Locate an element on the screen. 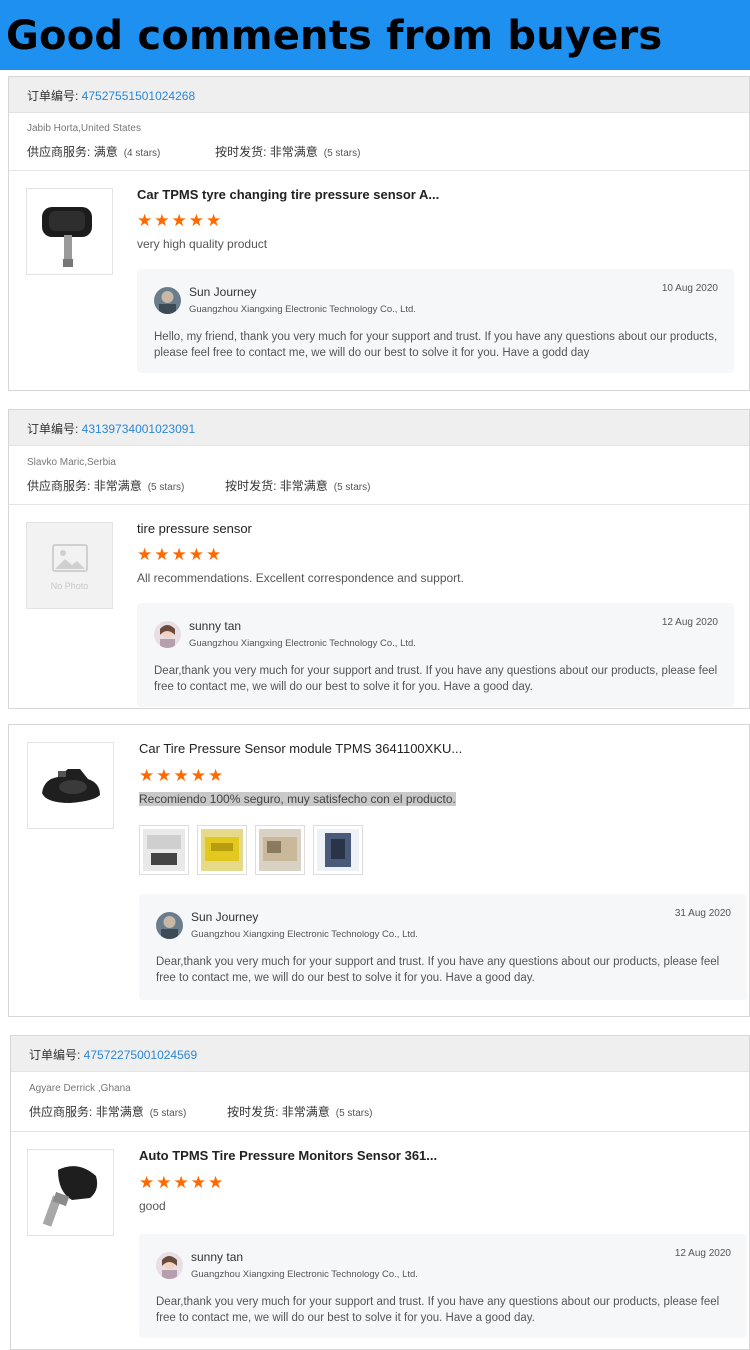 This screenshot has width=750, height=1350. order-bar: 订单编号: 47527551501024268 is located at coordinates (379, 95).